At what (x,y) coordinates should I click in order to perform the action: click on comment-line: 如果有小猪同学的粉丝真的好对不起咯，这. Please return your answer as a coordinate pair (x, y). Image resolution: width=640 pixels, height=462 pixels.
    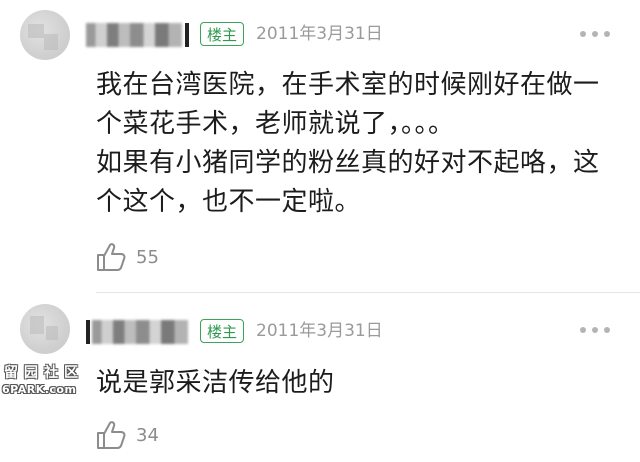
    Looking at the image, I should click on (348, 163).